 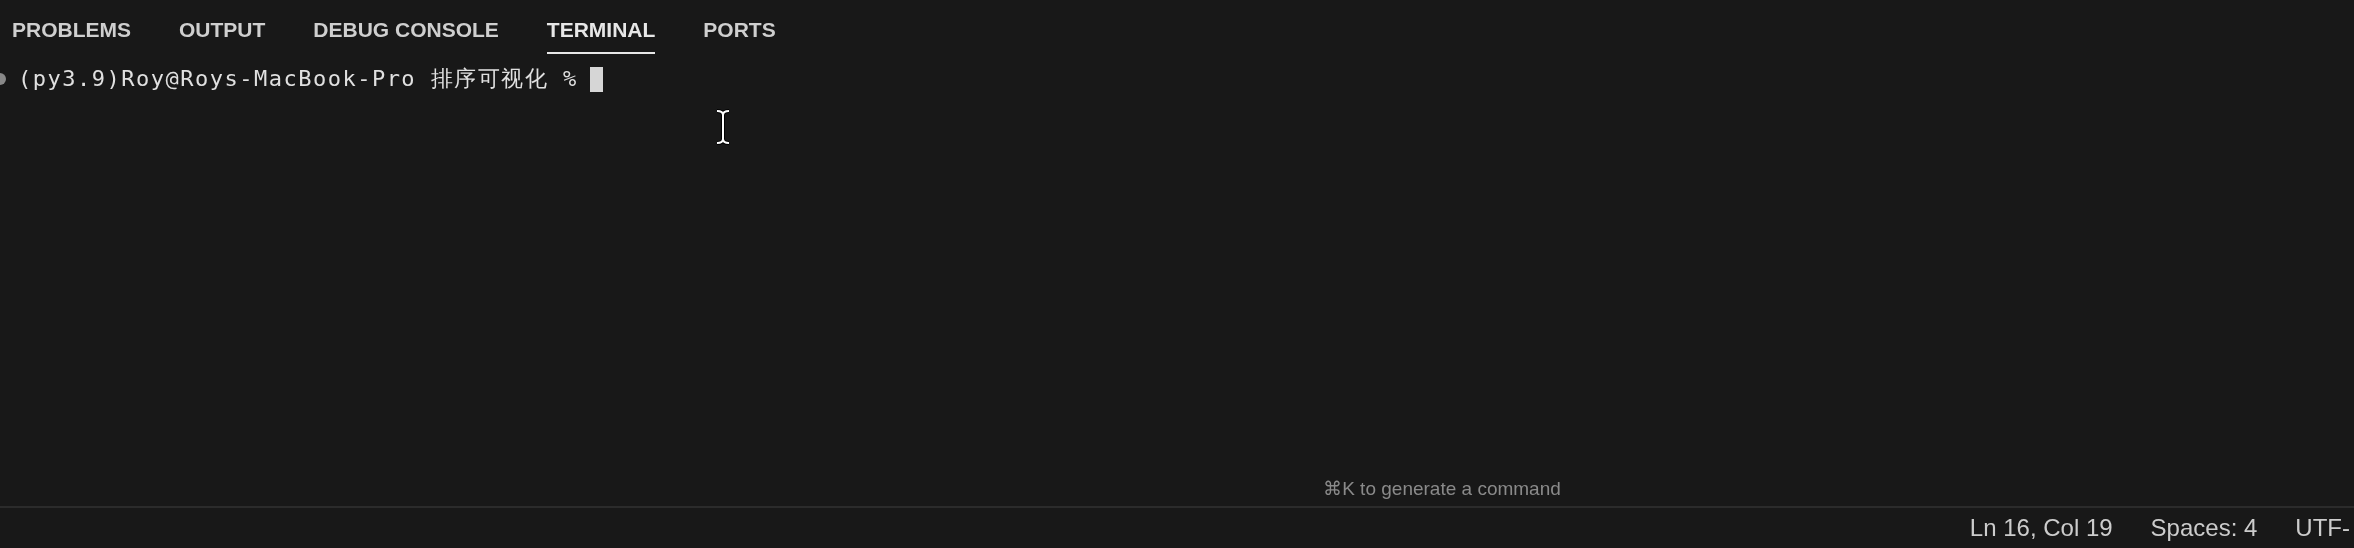 What do you see at coordinates (601, 27) in the screenshot?
I see `panel-tab: TERMINAL` at bounding box center [601, 27].